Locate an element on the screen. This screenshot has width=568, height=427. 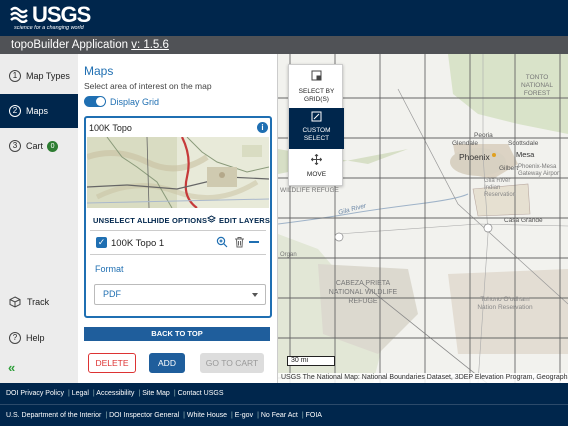
custom-select-tool: CUSTOM SELECT is located at coordinates (316, 128).